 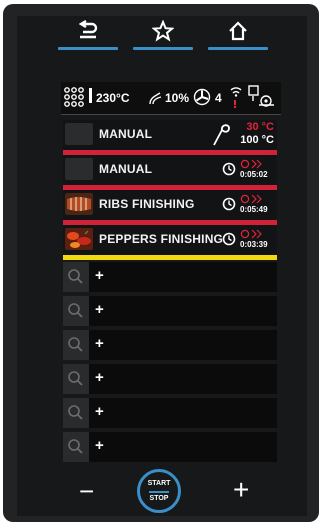 What do you see at coordinates (88, 29) in the screenshot?
I see `back-arrow-icon` at bounding box center [88, 29].